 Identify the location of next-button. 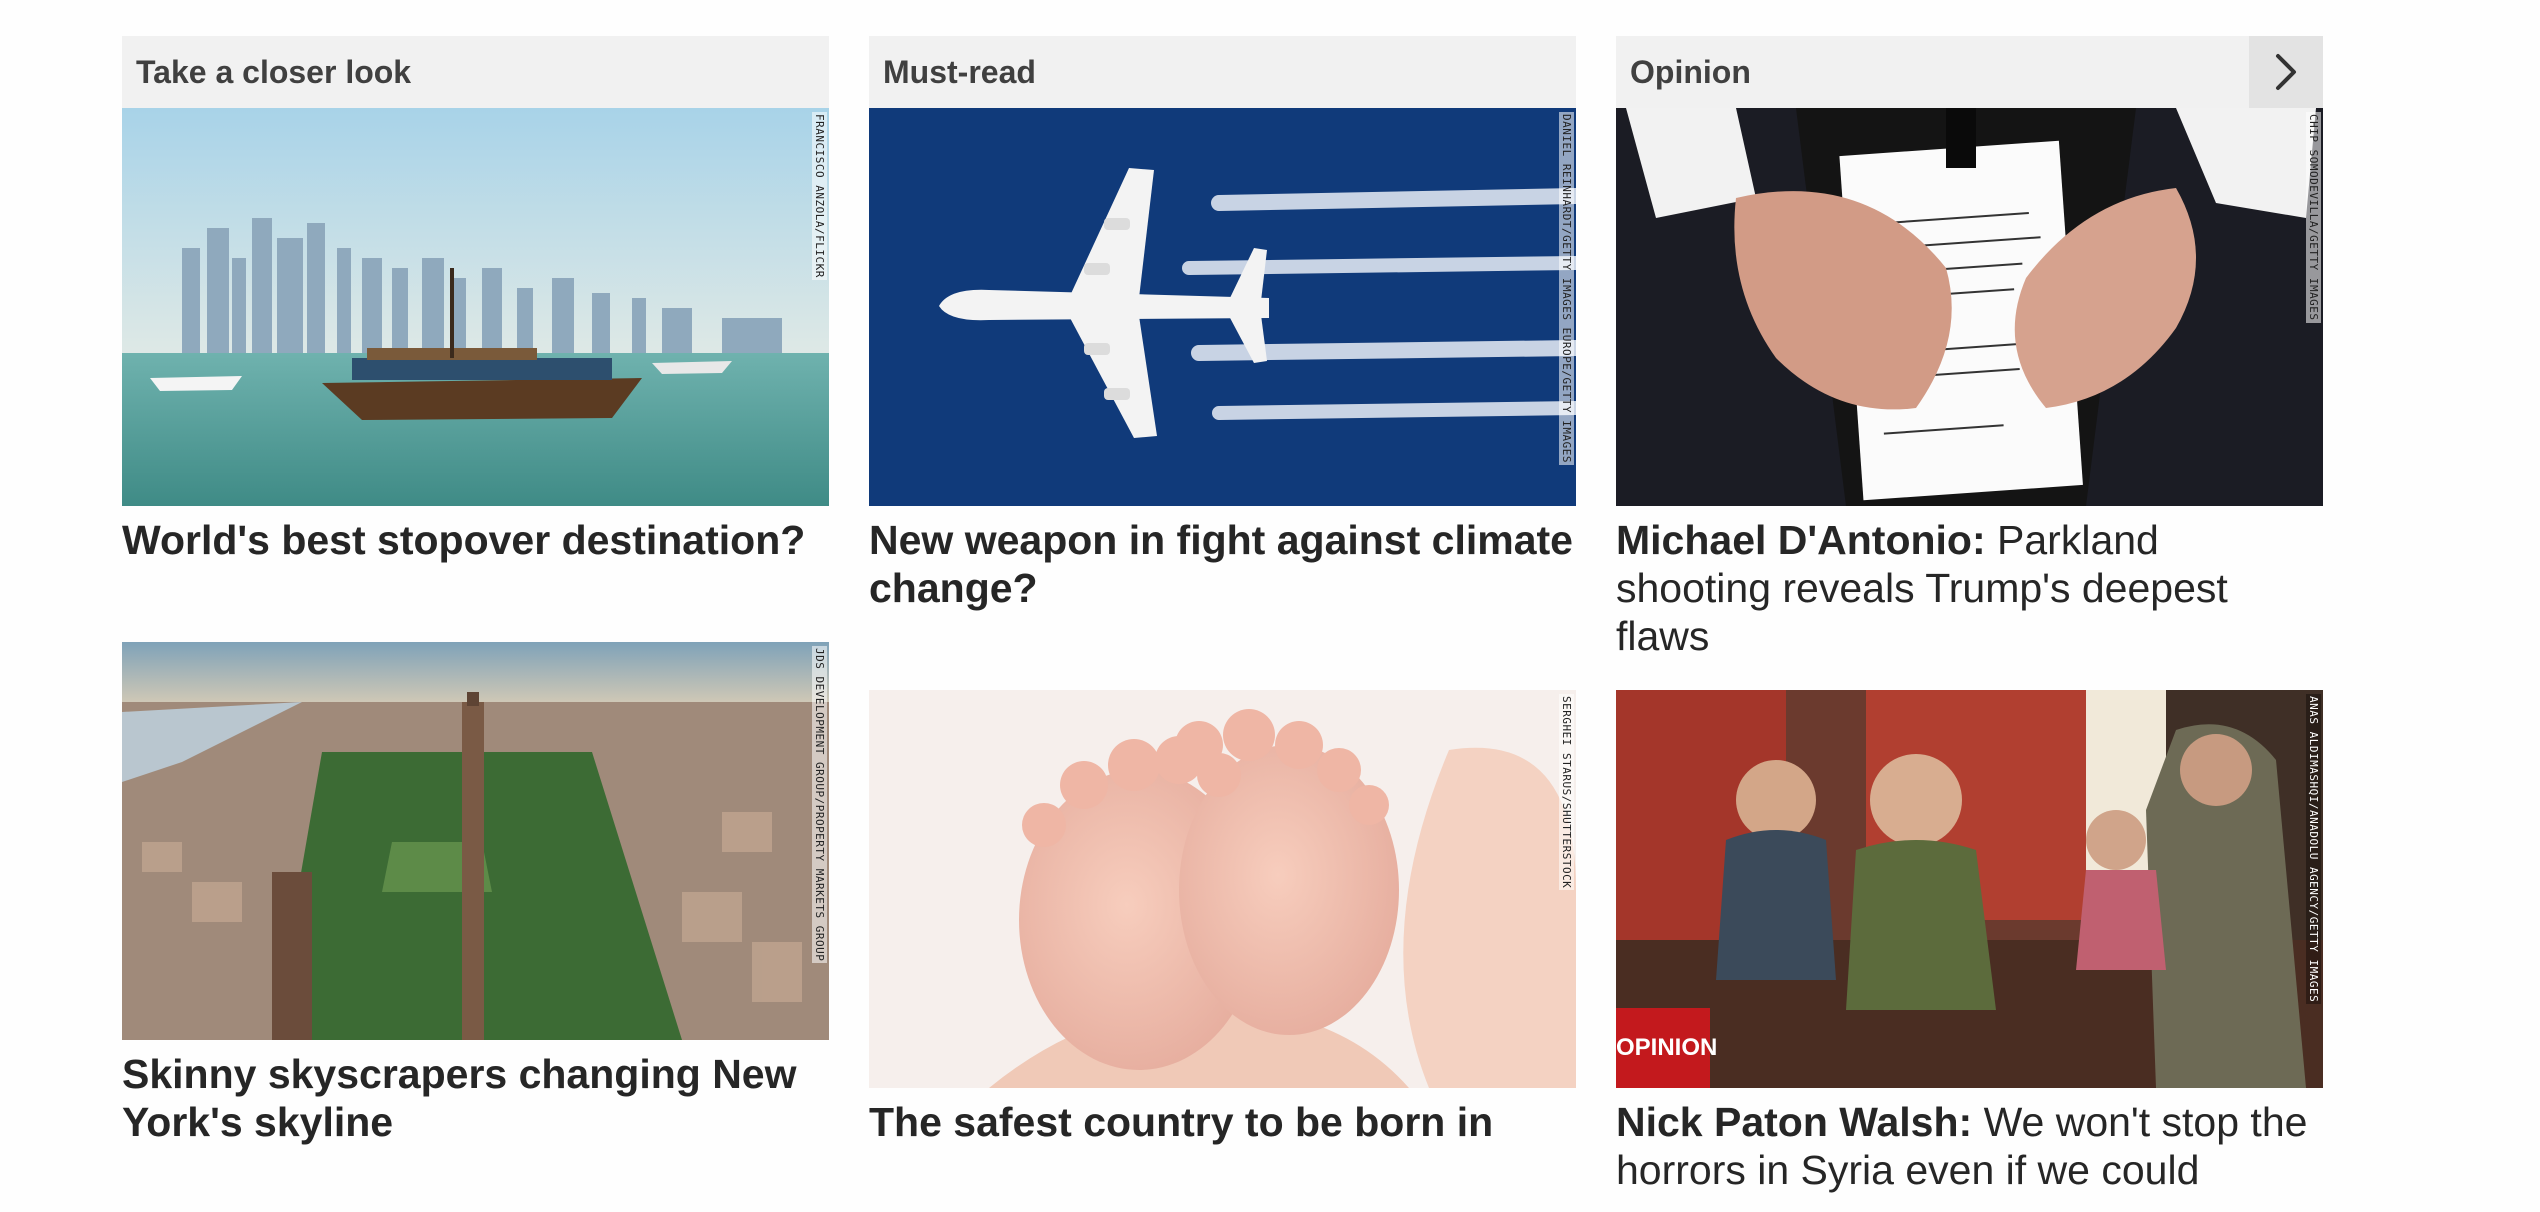
(2286, 72).